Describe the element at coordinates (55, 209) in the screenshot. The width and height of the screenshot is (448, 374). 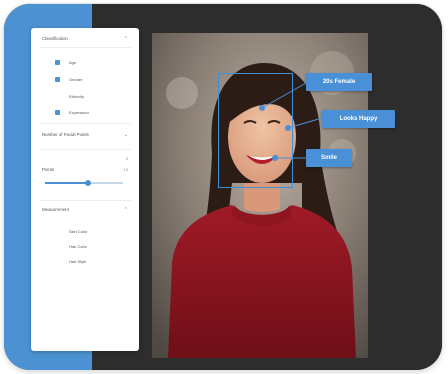
I see `measurement-title: Measurement` at that location.